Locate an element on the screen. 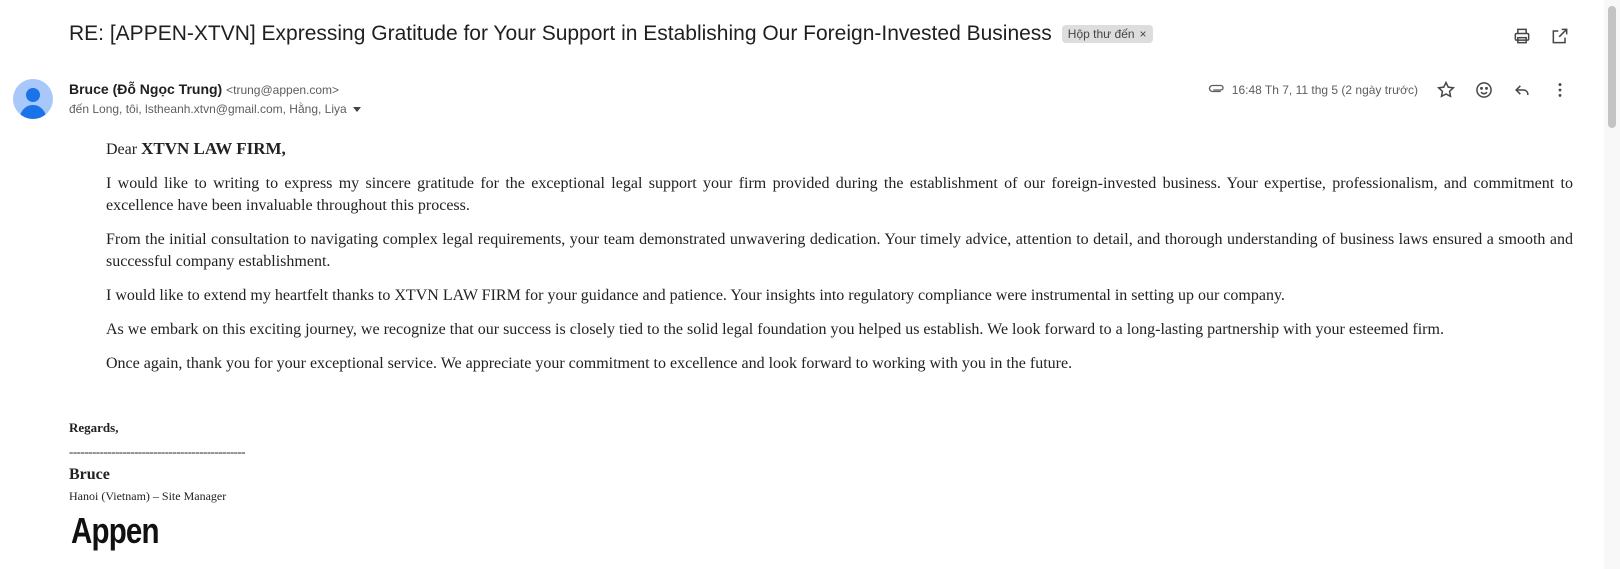  sender-name: Bruce (Đỗ Ngọc Trung) is located at coordinates (145, 89).